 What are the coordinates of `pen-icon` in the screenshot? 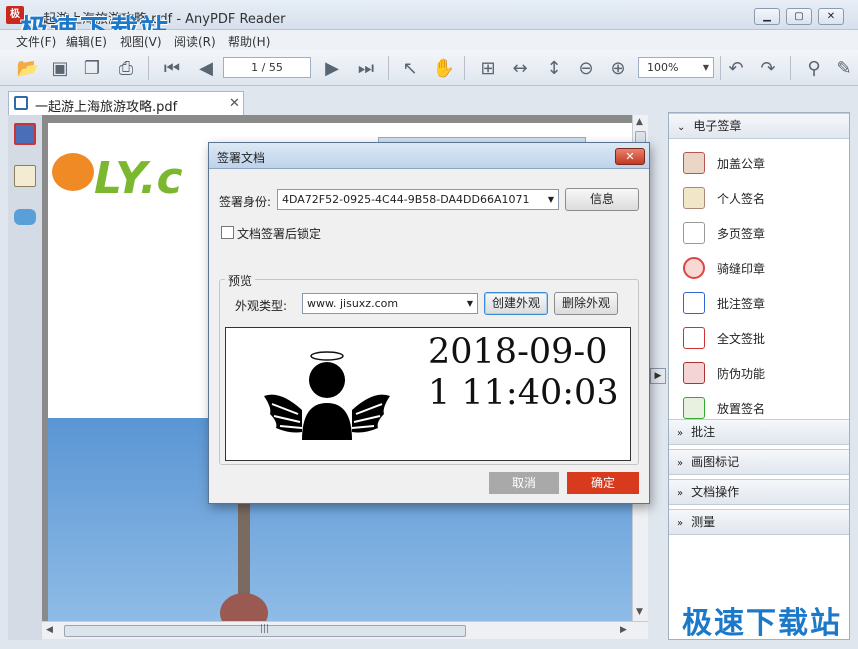 It's located at (694, 338).